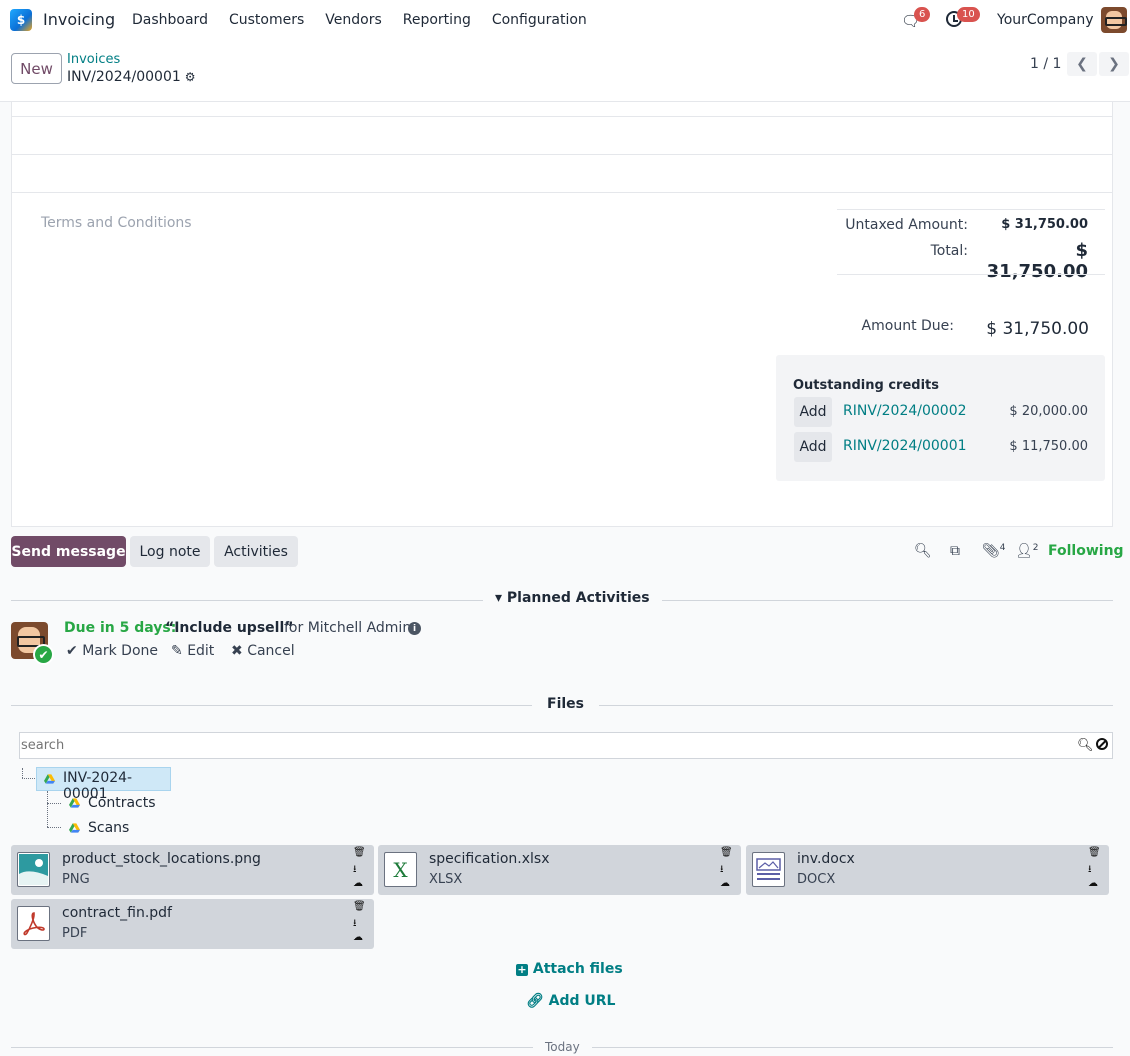 The image size is (1130, 1056). Describe the element at coordinates (582, 1001) in the screenshot. I see `add-url-label: Add URL` at that location.